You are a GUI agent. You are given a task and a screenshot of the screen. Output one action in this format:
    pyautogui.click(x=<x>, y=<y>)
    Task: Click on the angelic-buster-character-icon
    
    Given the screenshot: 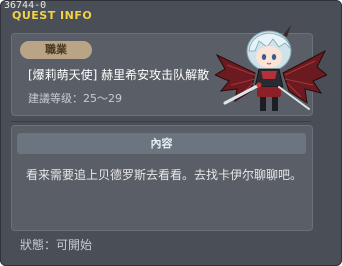 What is the action you would take?
    pyautogui.click(x=271, y=68)
    